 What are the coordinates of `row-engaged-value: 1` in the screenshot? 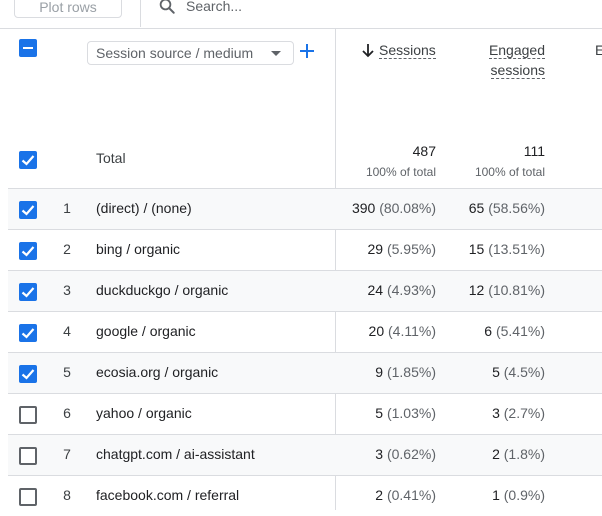 It's located at (496, 495).